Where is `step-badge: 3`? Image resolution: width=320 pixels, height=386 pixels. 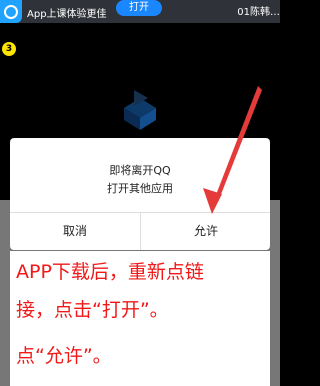 step-badge: 3 is located at coordinates (9, 49).